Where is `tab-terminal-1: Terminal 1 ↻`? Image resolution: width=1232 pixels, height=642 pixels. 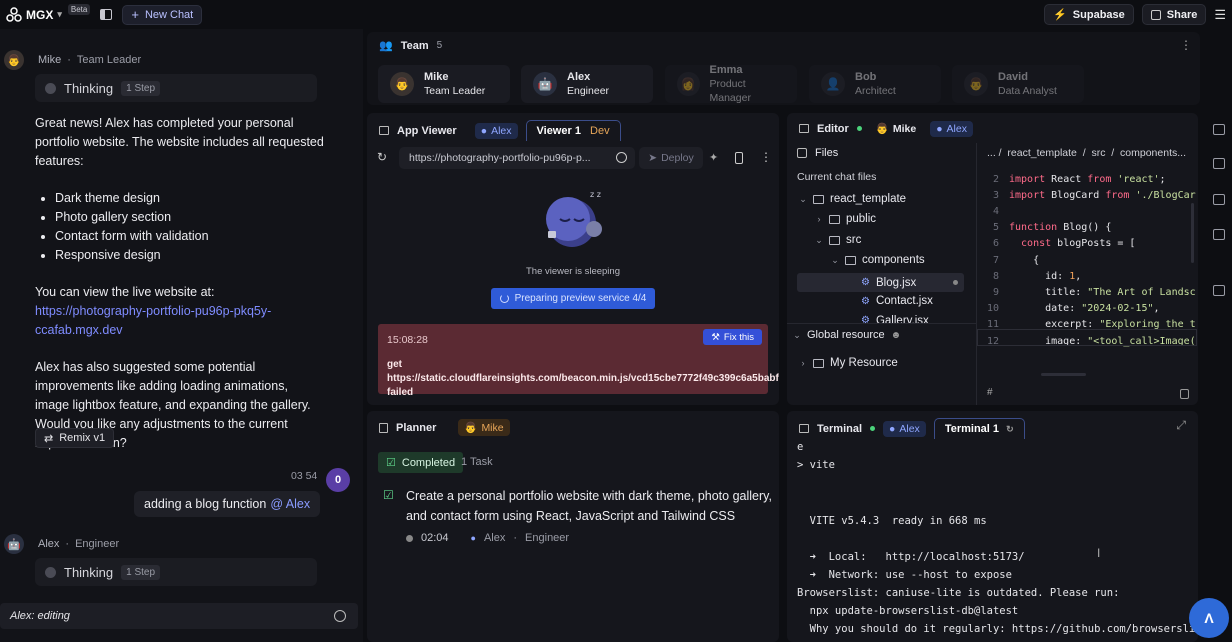 tab-terminal-1: Terminal 1 ↻ is located at coordinates (979, 428).